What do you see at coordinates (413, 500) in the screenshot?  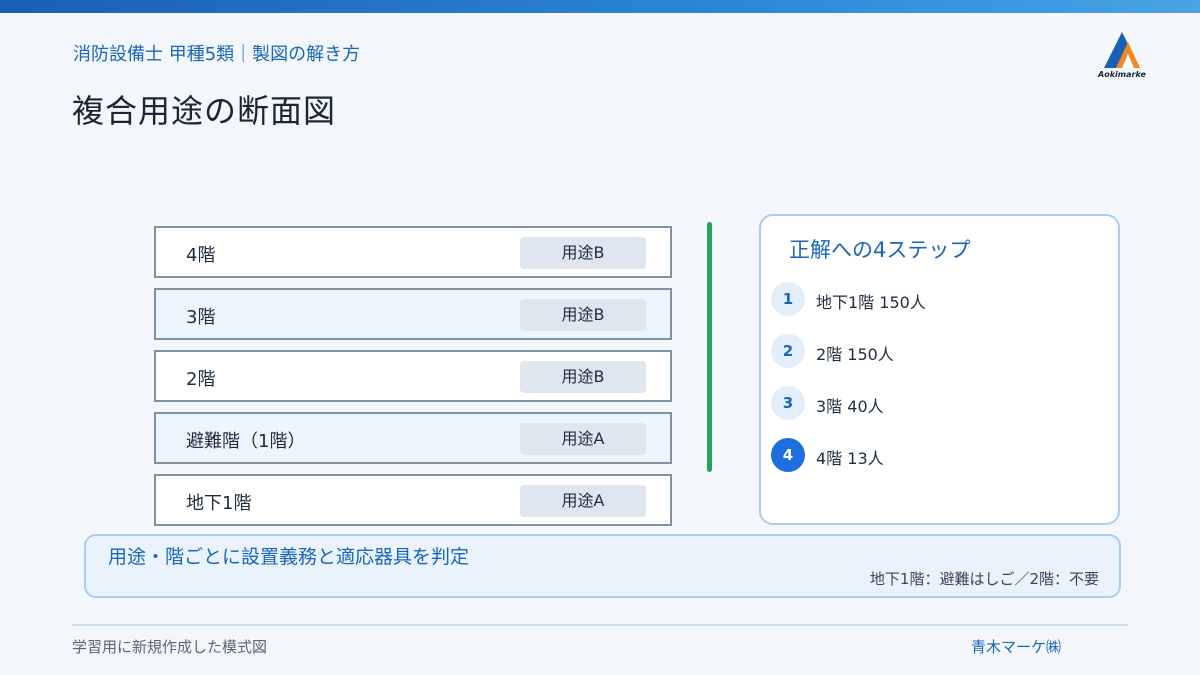 I see `floor-basement-1: 地下1階 用途A` at bounding box center [413, 500].